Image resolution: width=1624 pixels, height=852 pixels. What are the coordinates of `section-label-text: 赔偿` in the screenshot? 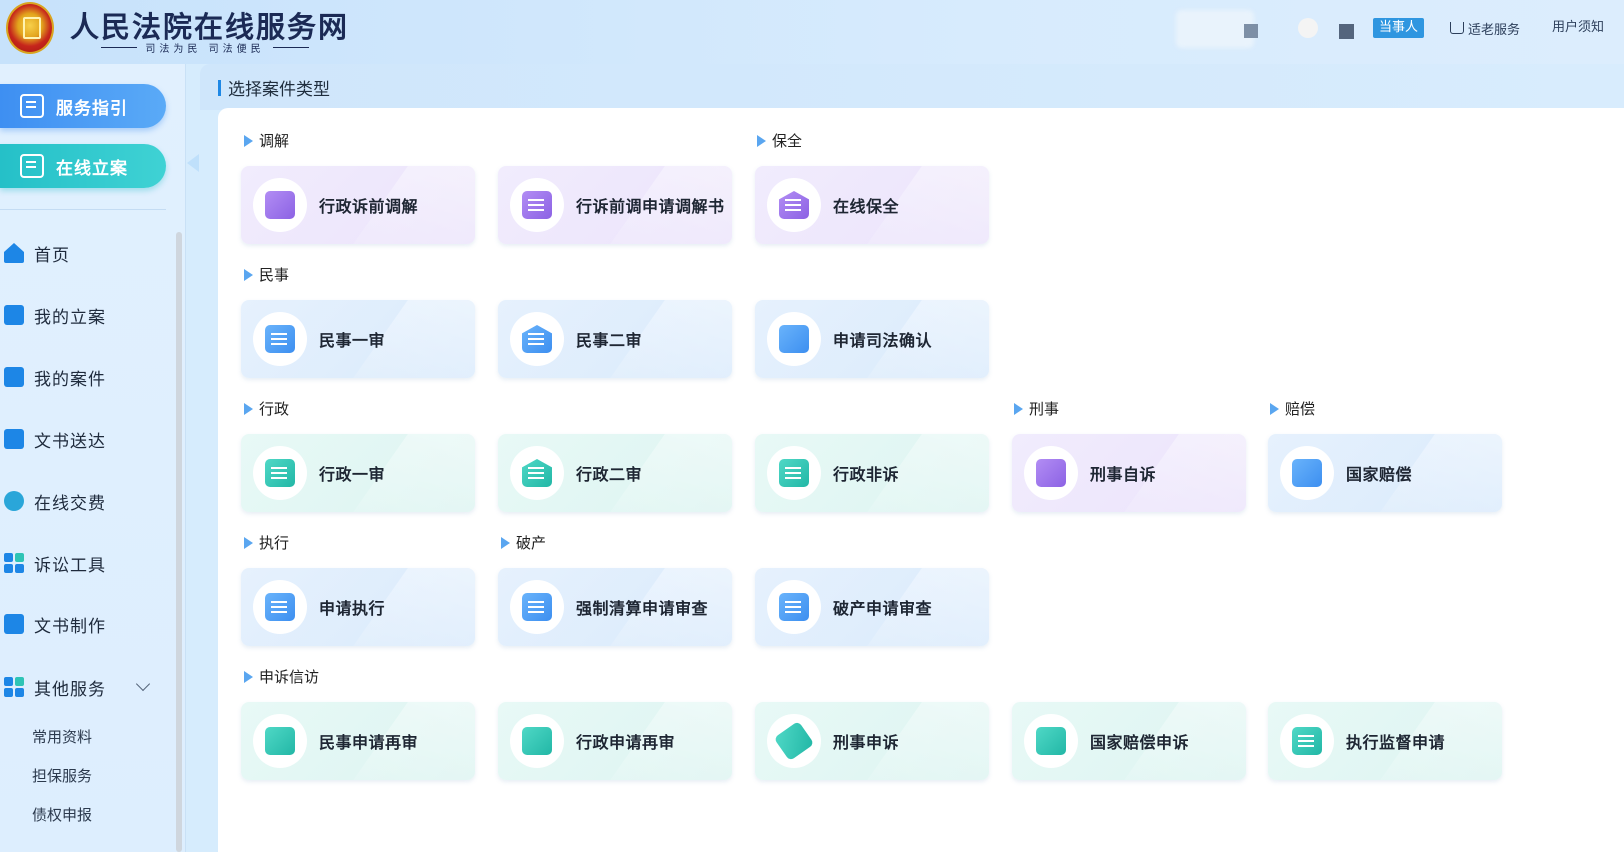 It's located at (1300, 409).